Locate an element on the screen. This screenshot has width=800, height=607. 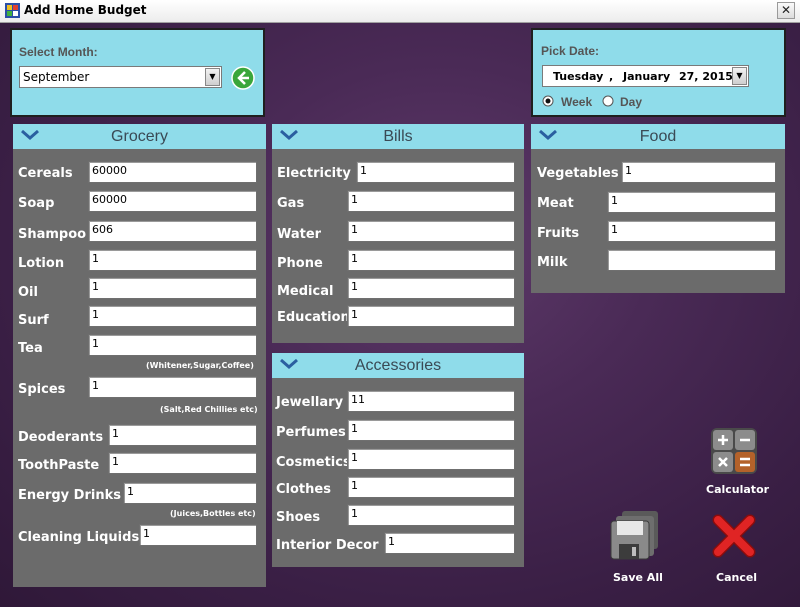
field-label-water: Water is located at coordinates (299, 234).